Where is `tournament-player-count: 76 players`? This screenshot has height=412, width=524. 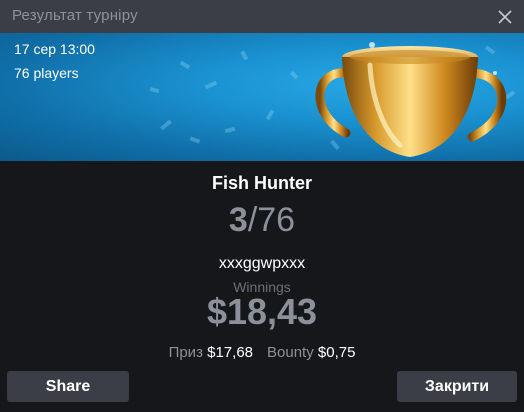 tournament-player-count: 76 players is located at coordinates (46, 73).